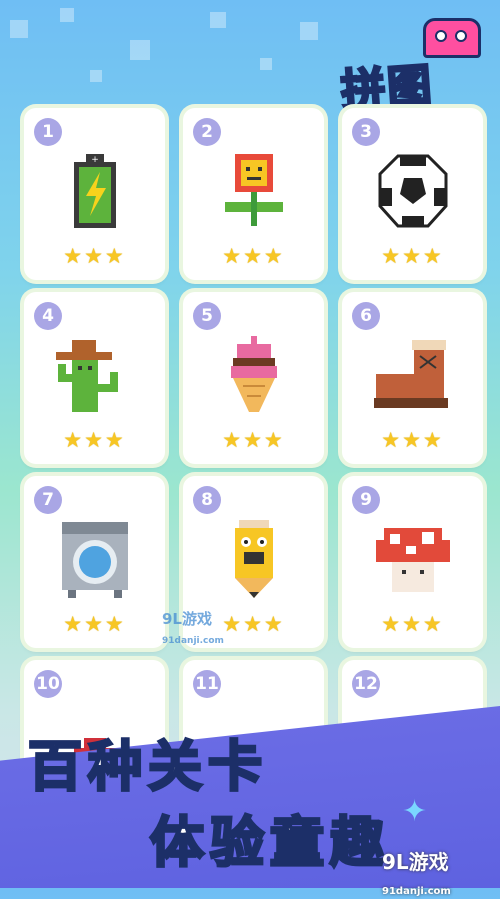 The width and height of the screenshot is (500, 899). I want to click on level-number: 6, so click(366, 316).